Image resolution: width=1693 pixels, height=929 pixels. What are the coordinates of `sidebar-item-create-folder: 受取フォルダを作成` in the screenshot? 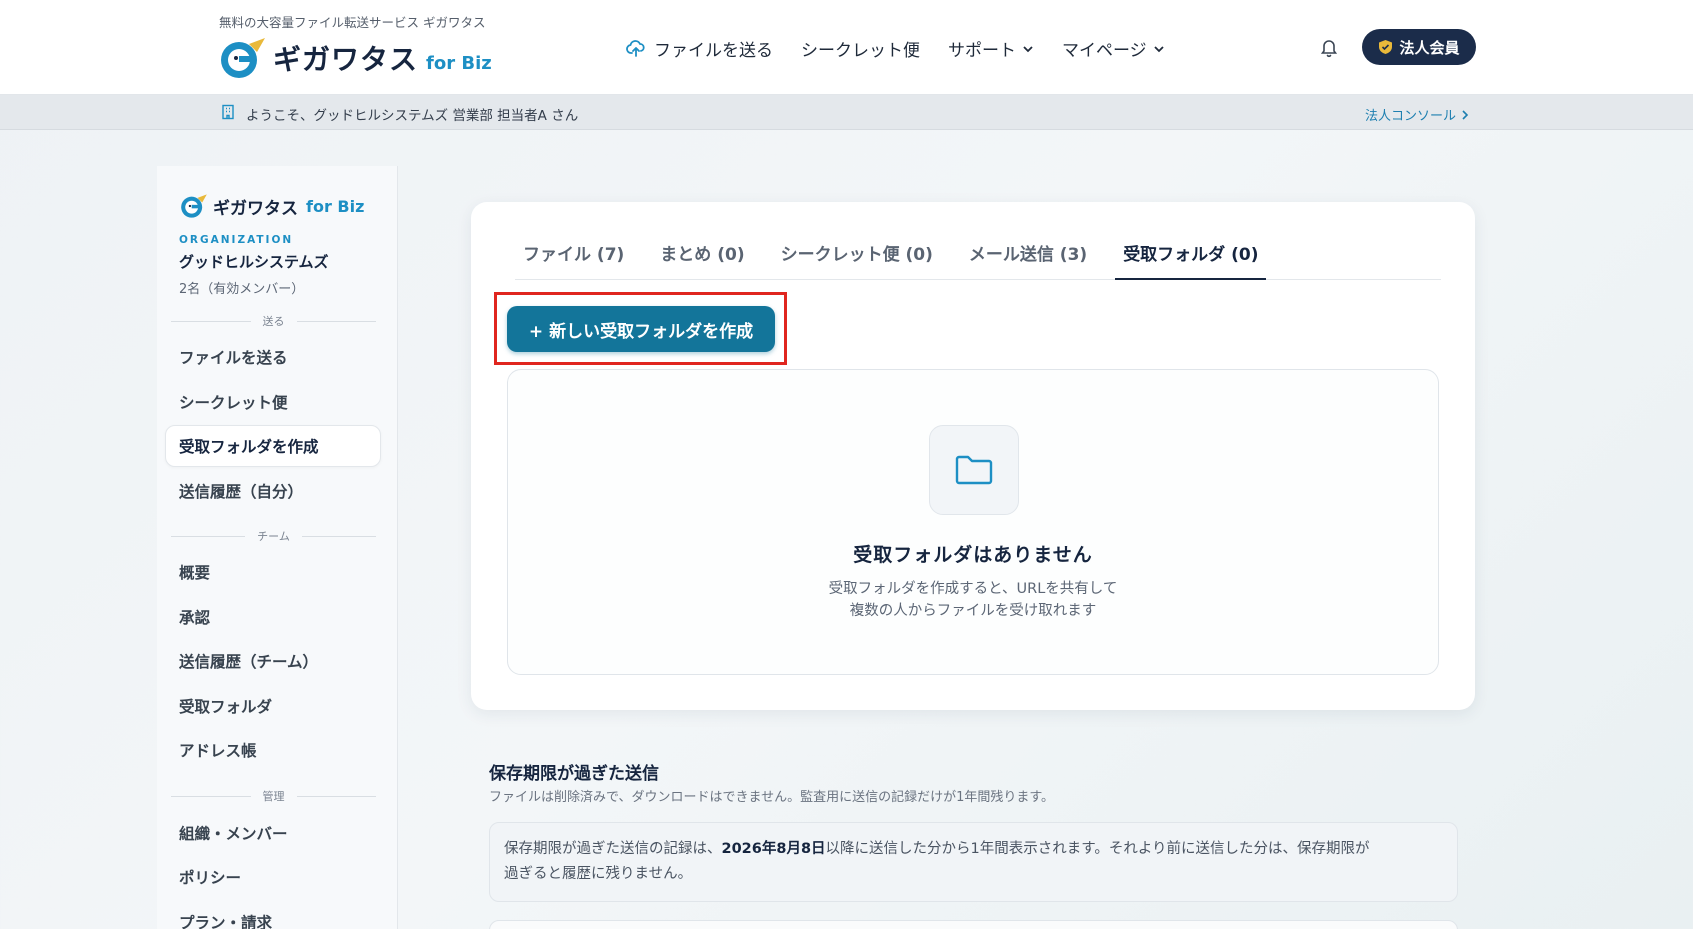 It's located at (273, 446).